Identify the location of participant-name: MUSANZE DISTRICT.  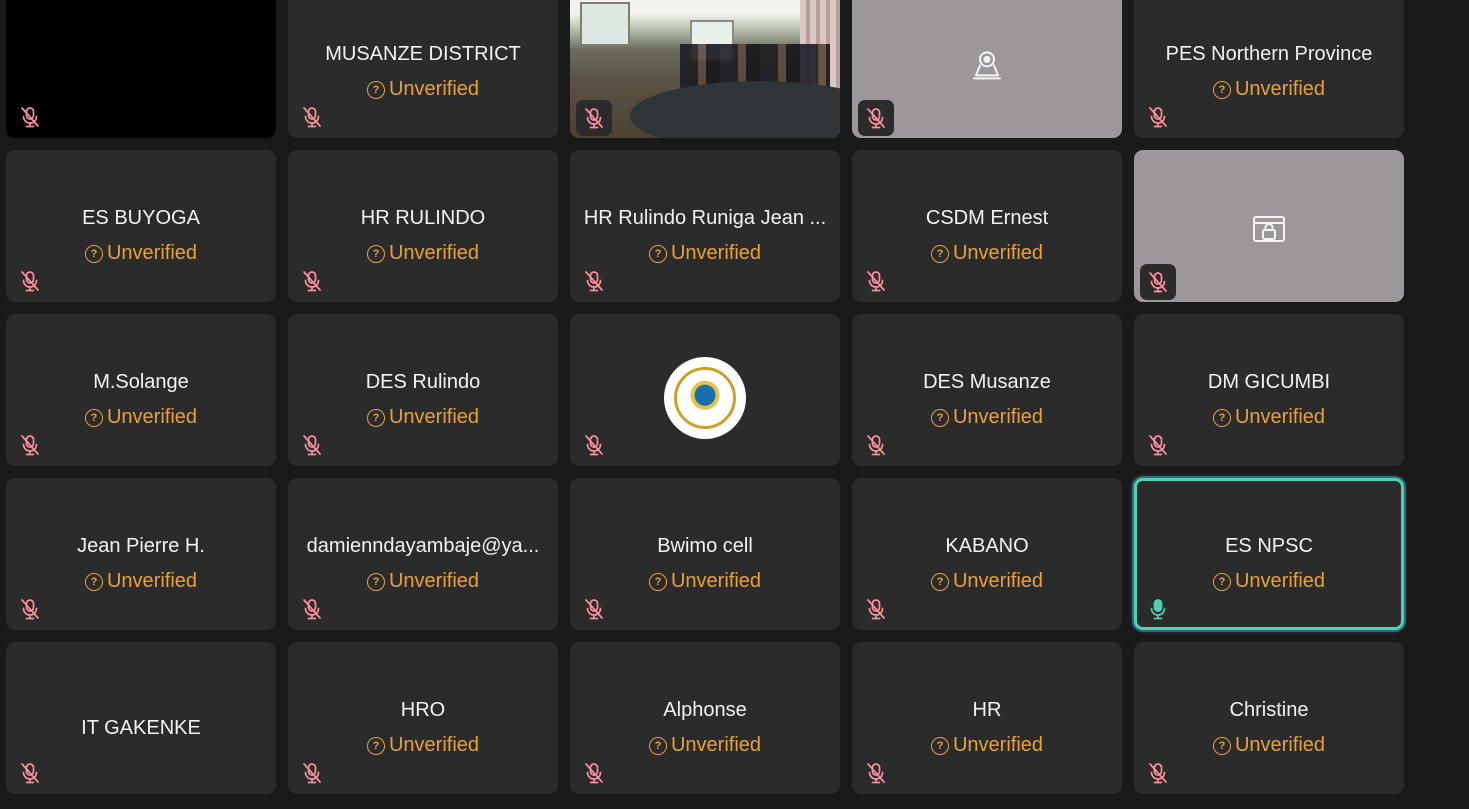
(423, 54).